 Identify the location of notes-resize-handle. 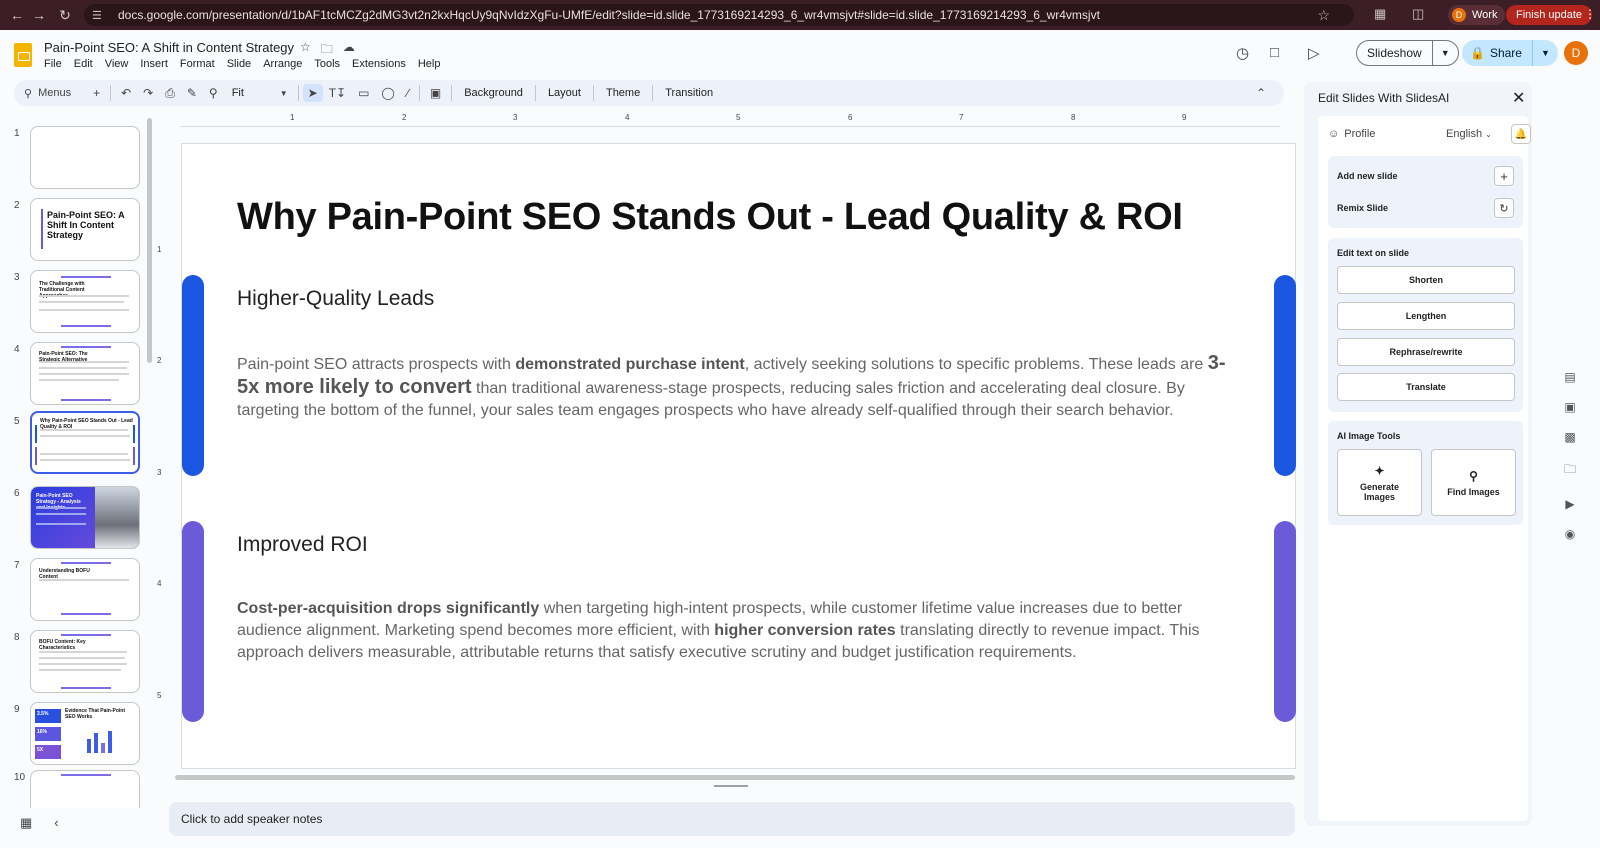
(731, 786).